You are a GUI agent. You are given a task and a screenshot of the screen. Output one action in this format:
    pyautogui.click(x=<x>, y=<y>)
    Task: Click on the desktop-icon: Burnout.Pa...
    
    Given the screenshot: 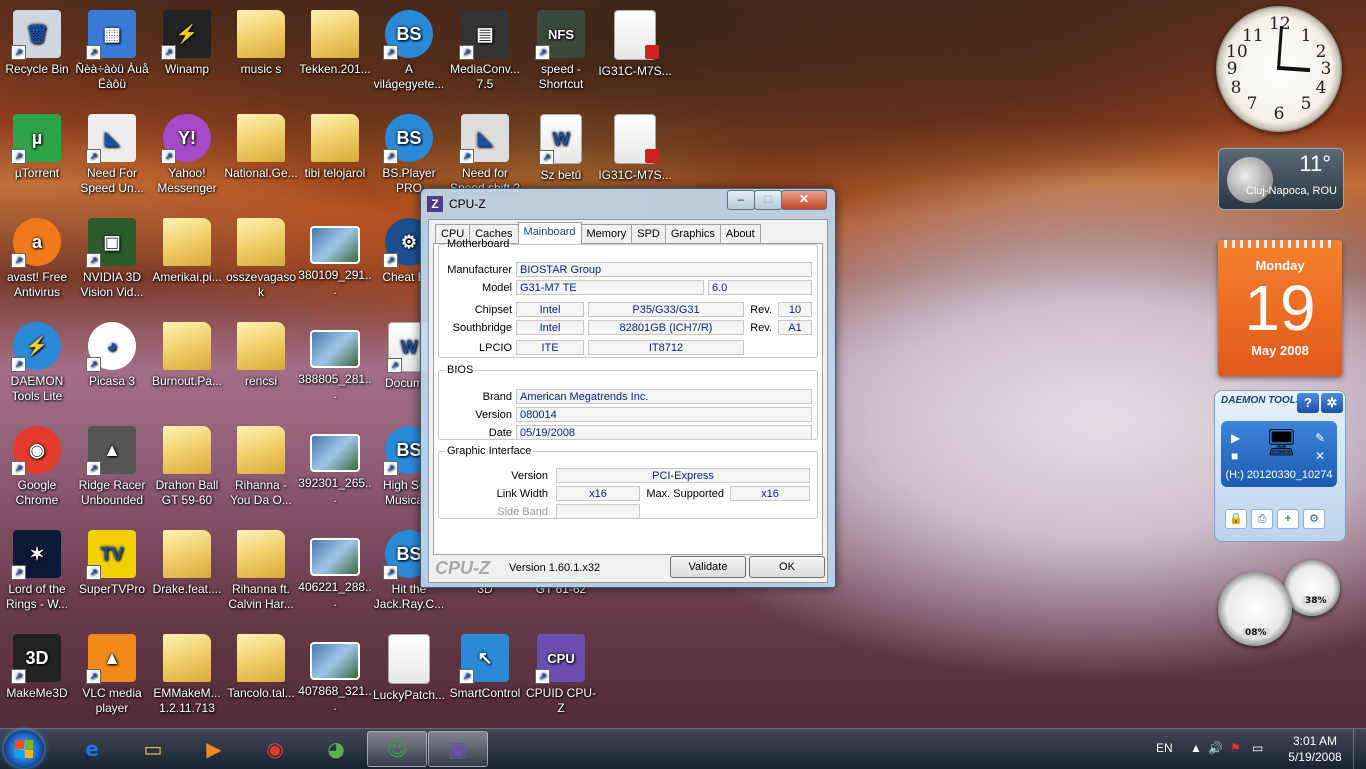 What is the action you would take?
    pyautogui.click(x=187, y=366)
    